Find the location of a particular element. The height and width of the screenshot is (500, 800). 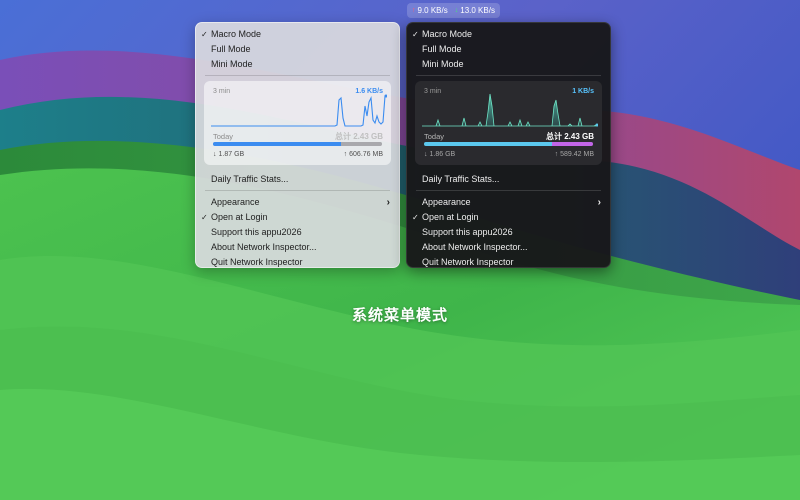

upload-rate-item: ↑ 9.0 KB/s is located at coordinates (430, 10).